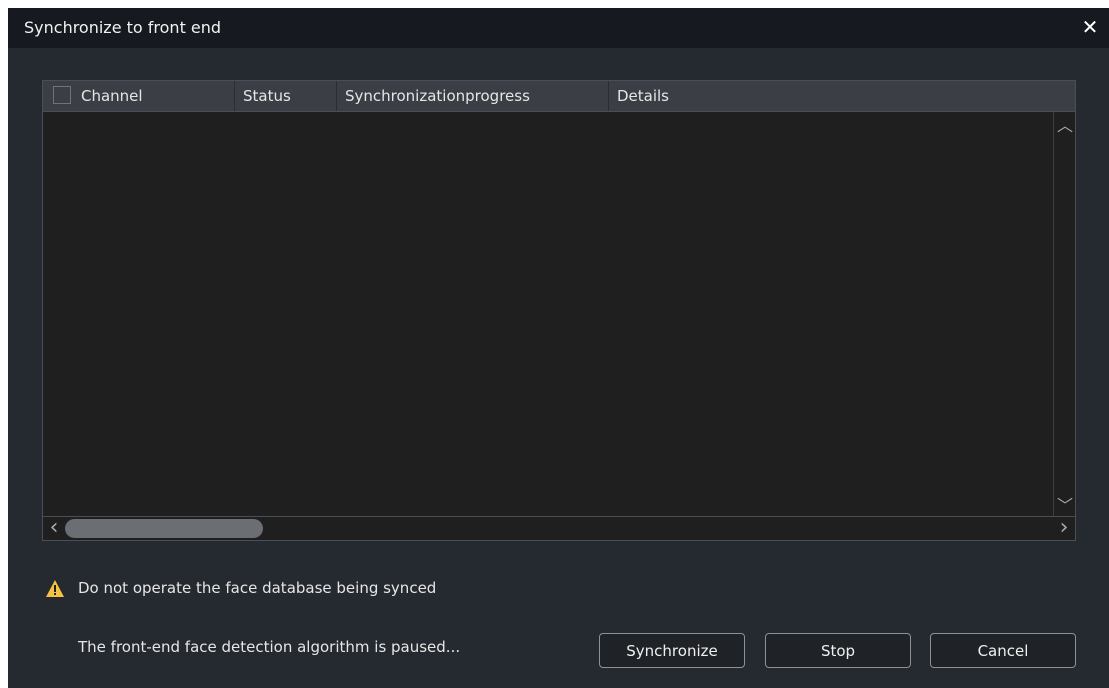 This screenshot has height=688, width=1109. What do you see at coordinates (672, 650) in the screenshot?
I see `synchronize-button: Synchronize` at bounding box center [672, 650].